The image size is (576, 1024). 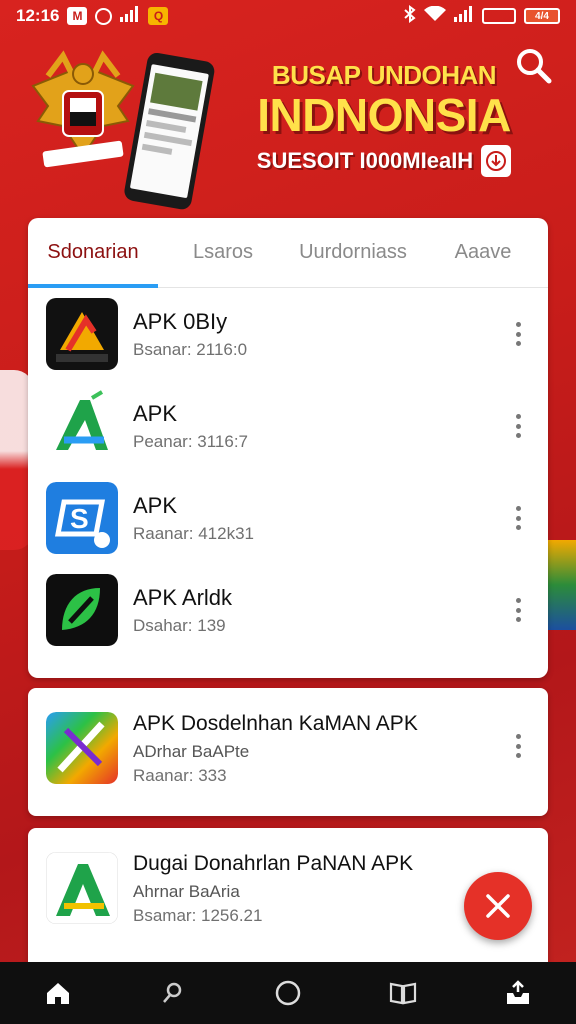 What do you see at coordinates (288, 16) in the screenshot?
I see `status-bar: 12:16 M Q 4/4` at bounding box center [288, 16].